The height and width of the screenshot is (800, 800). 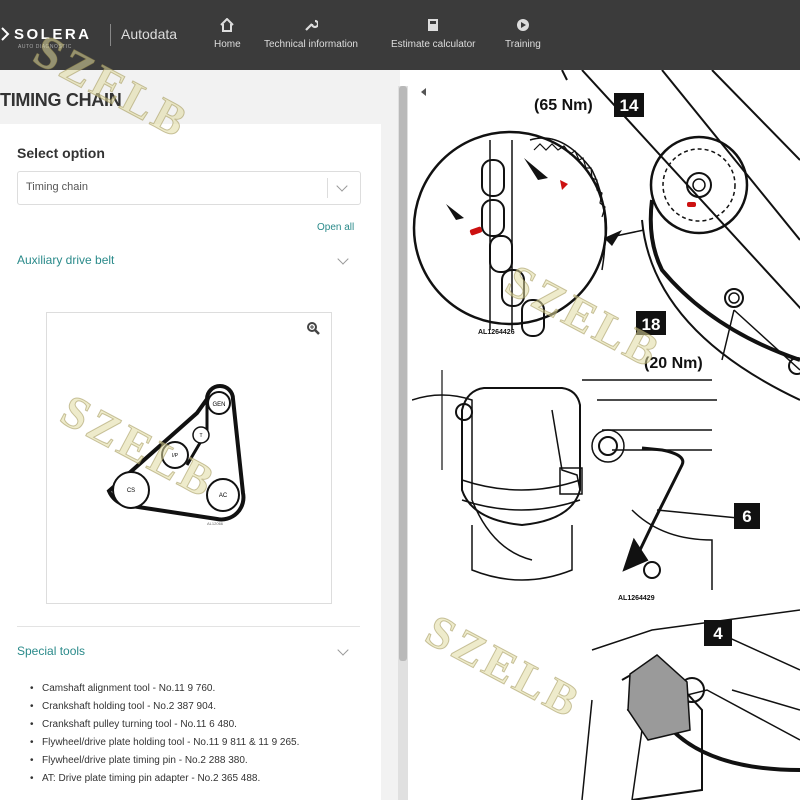 What do you see at coordinates (327, 188) in the screenshot?
I see `select-divider` at bounding box center [327, 188].